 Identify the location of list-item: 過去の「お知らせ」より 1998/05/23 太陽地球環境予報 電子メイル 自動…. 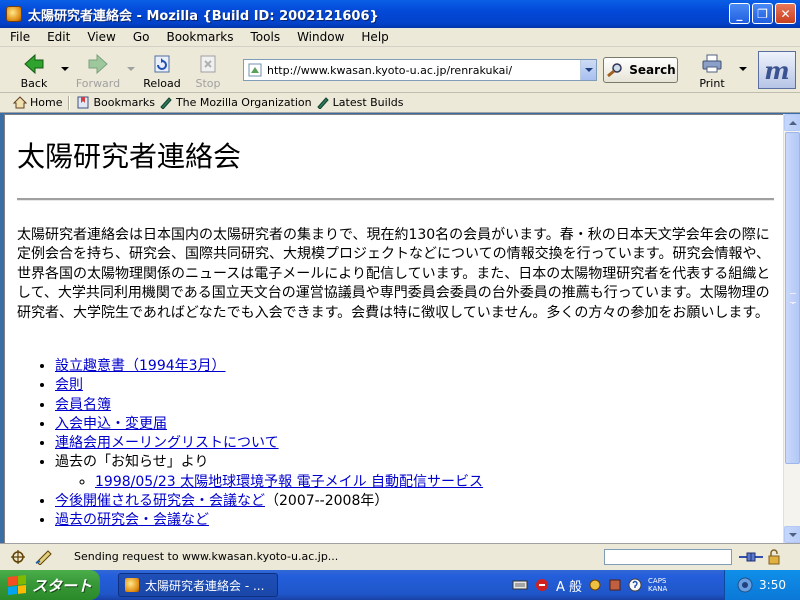
(408, 472).